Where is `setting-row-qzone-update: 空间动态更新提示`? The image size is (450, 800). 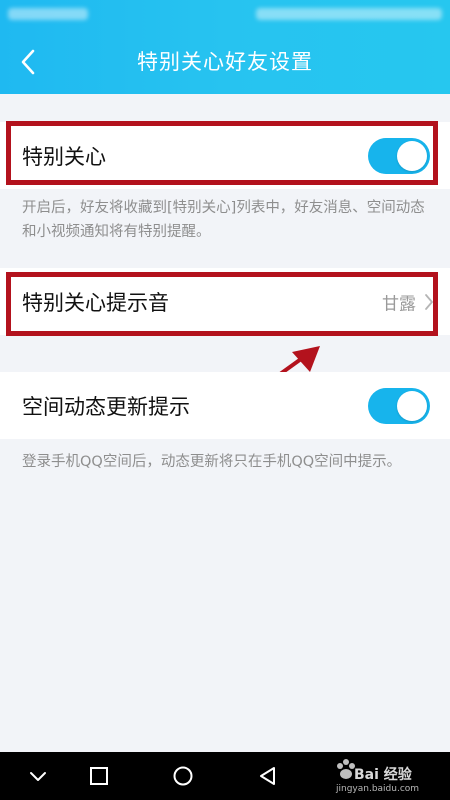
setting-row-qzone-update: 空间动态更新提示 is located at coordinates (225, 405).